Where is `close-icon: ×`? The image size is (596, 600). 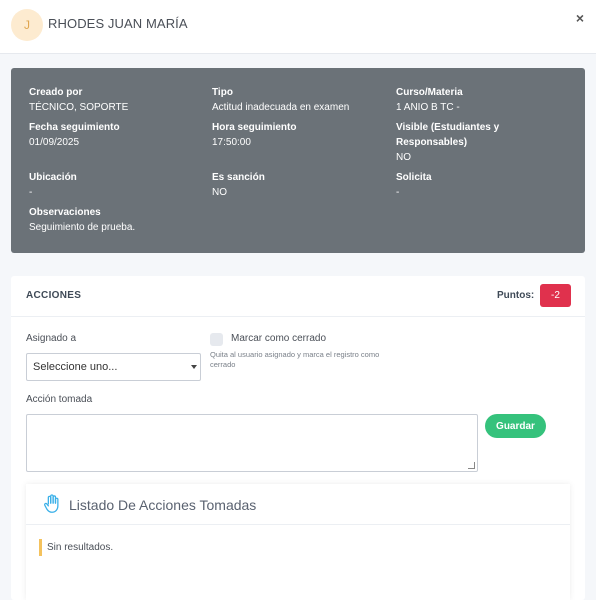
close-icon: × is located at coordinates (580, 18).